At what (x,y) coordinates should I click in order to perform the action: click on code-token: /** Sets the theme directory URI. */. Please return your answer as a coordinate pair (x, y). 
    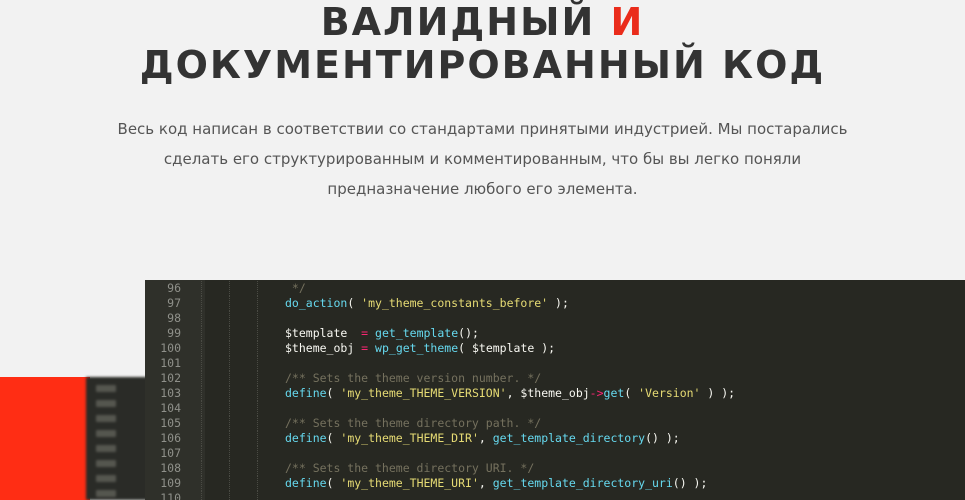
    Looking at the image, I should click on (410, 468).